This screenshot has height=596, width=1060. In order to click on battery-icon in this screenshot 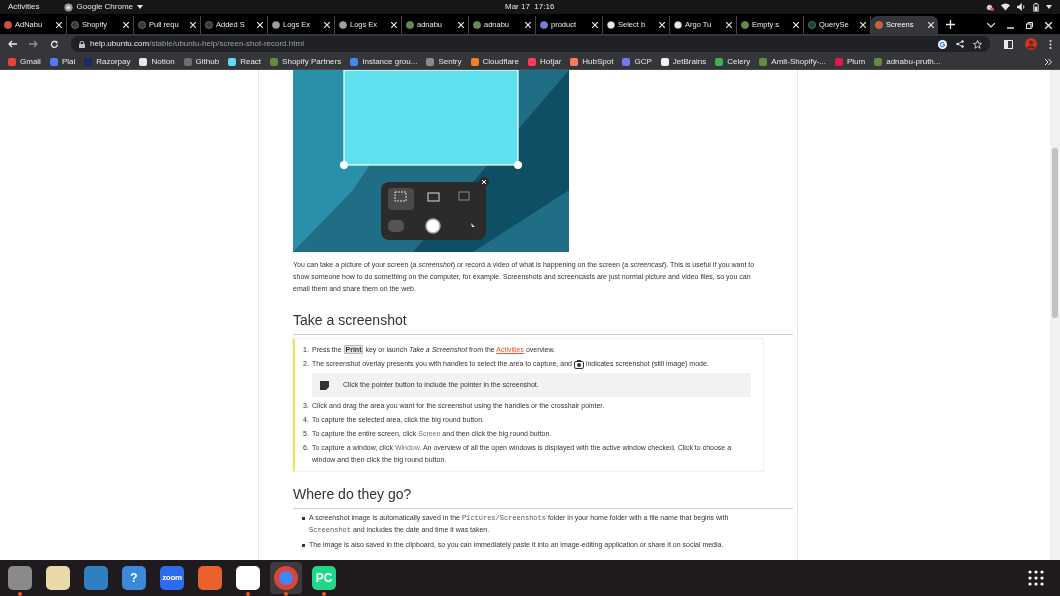, I will do `click(1036, 7)`.